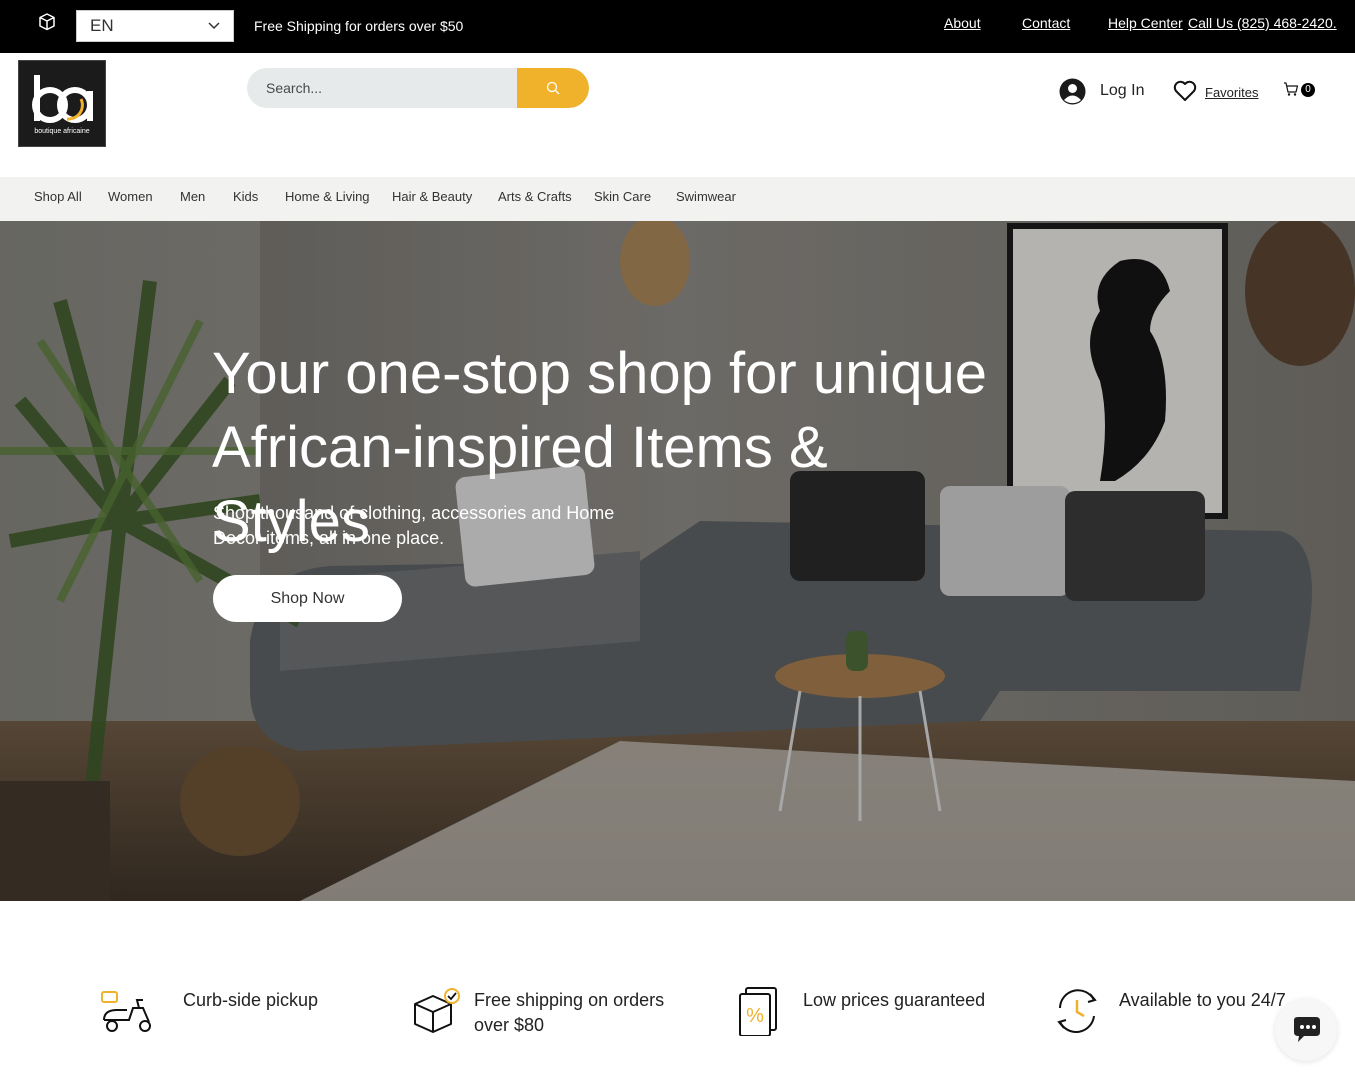 This screenshot has width=1355, height=1080. What do you see at coordinates (126, 1011) in the screenshot?
I see `scooter-icon` at bounding box center [126, 1011].